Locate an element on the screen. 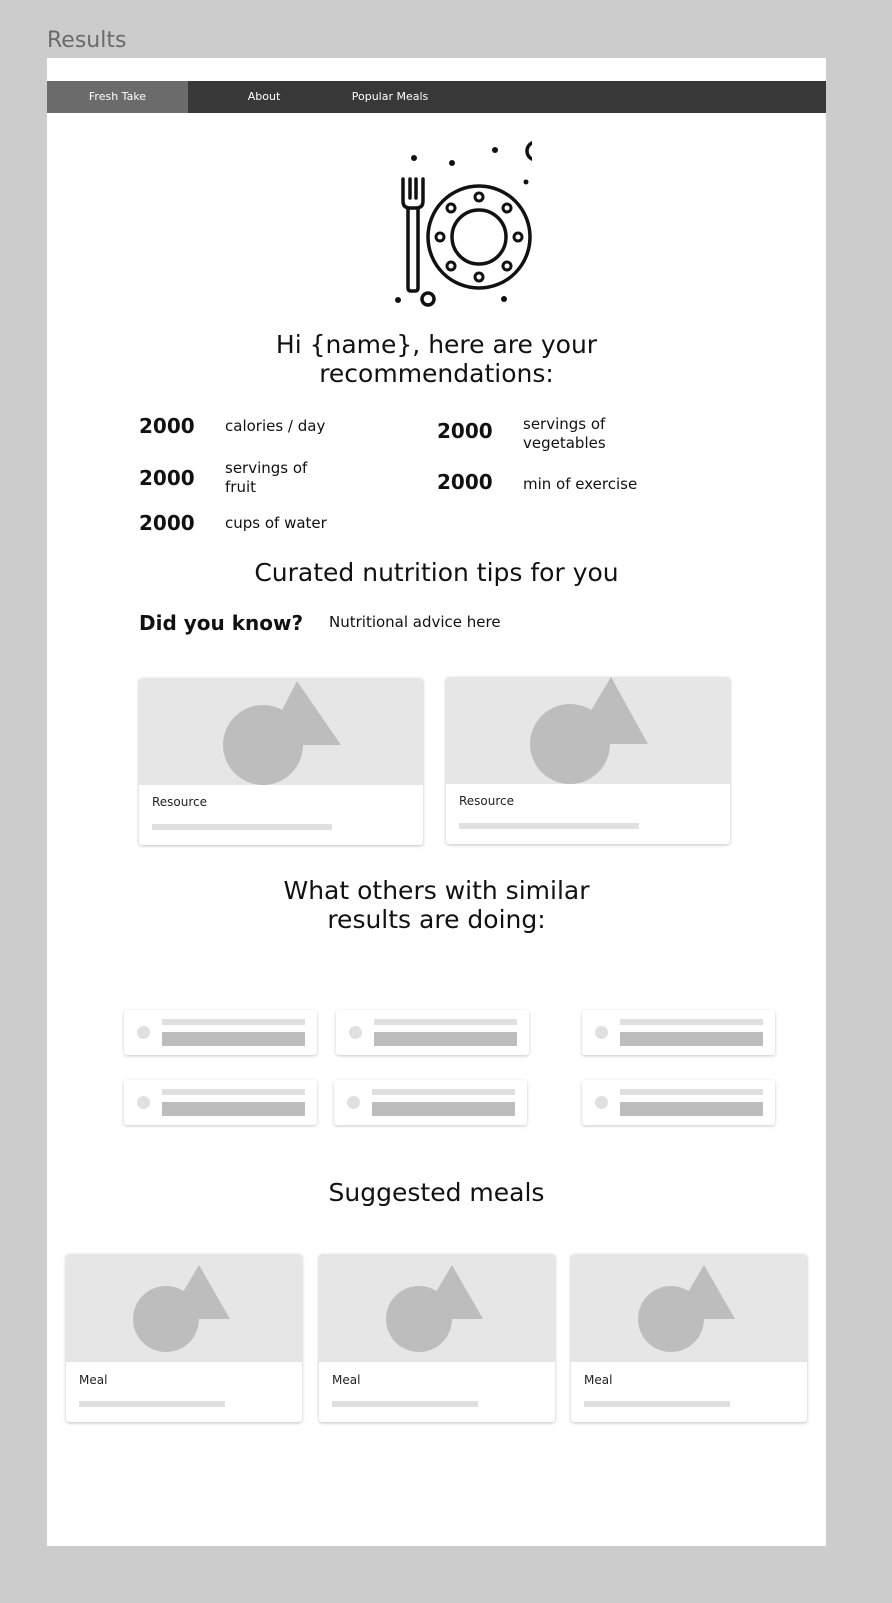 This screenshot has width=892, height=1603. rec-water-value: 2000 is located at coordinates (167, 523).